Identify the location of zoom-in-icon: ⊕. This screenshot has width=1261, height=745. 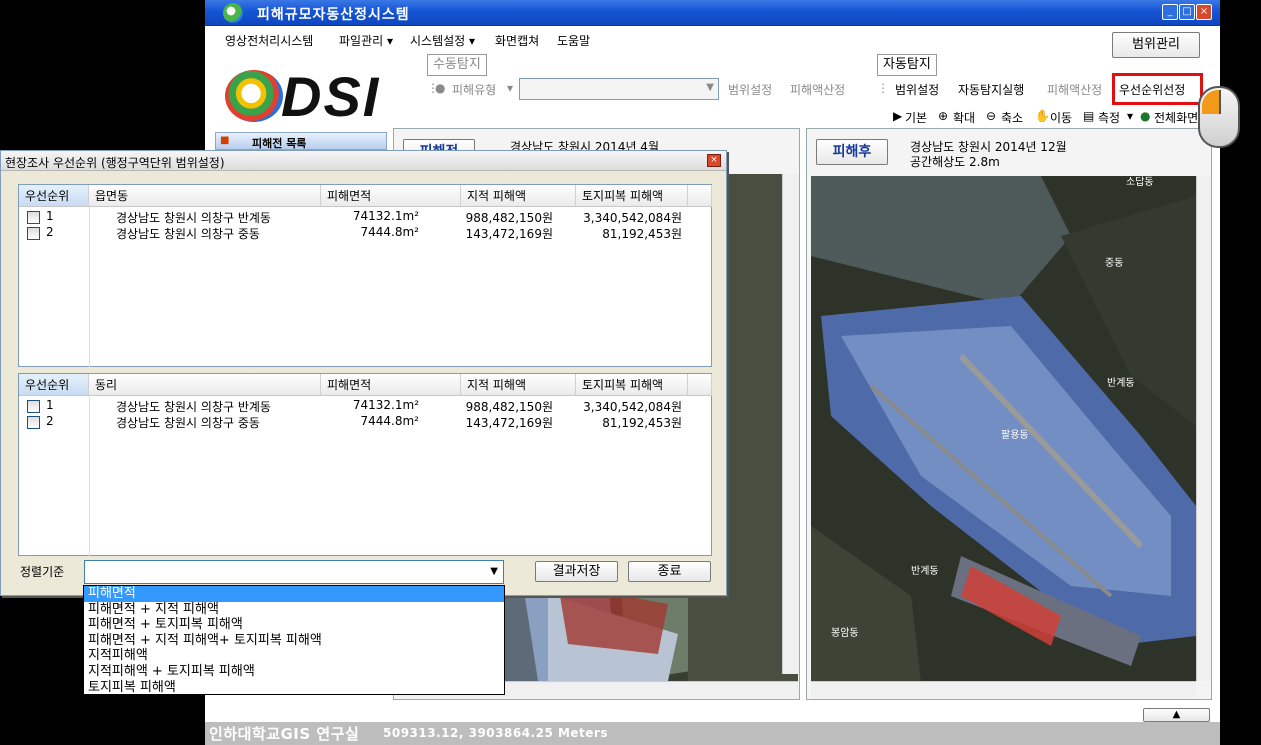
(943, 116).